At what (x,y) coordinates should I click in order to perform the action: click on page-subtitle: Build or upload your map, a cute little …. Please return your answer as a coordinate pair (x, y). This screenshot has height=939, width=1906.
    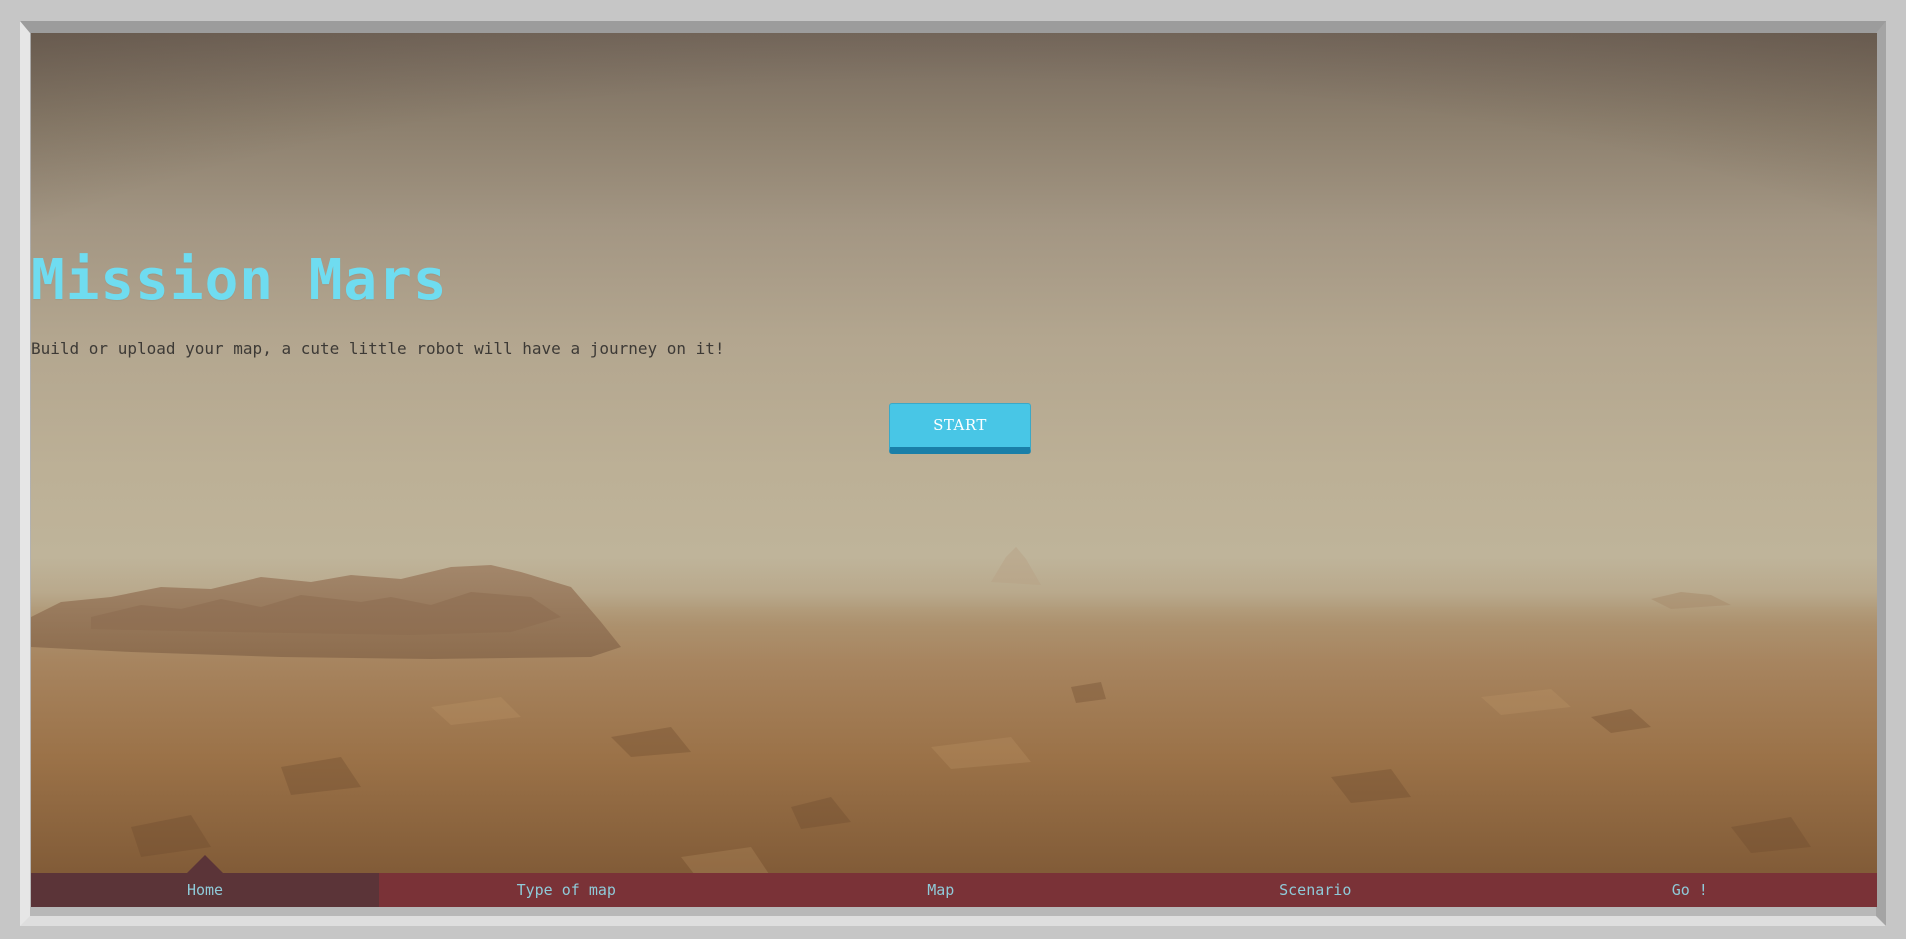
    Looking at the image, I should click on (378, 348).